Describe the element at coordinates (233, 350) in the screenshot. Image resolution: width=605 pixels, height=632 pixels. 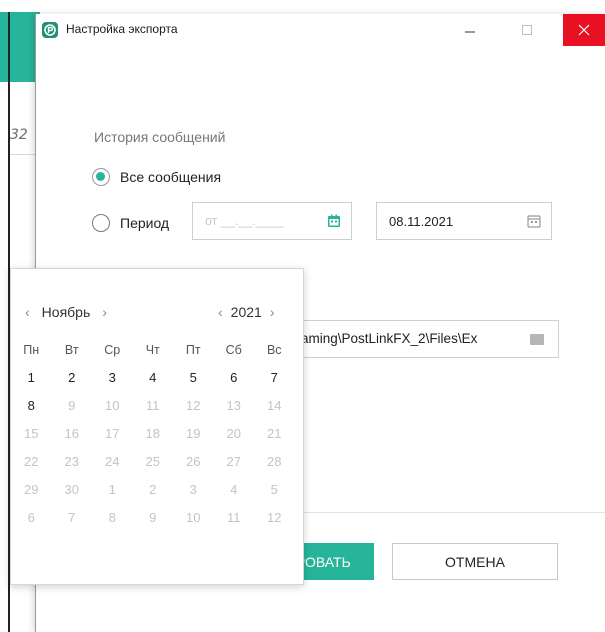
I see `weekday-header: Сб` at that location.